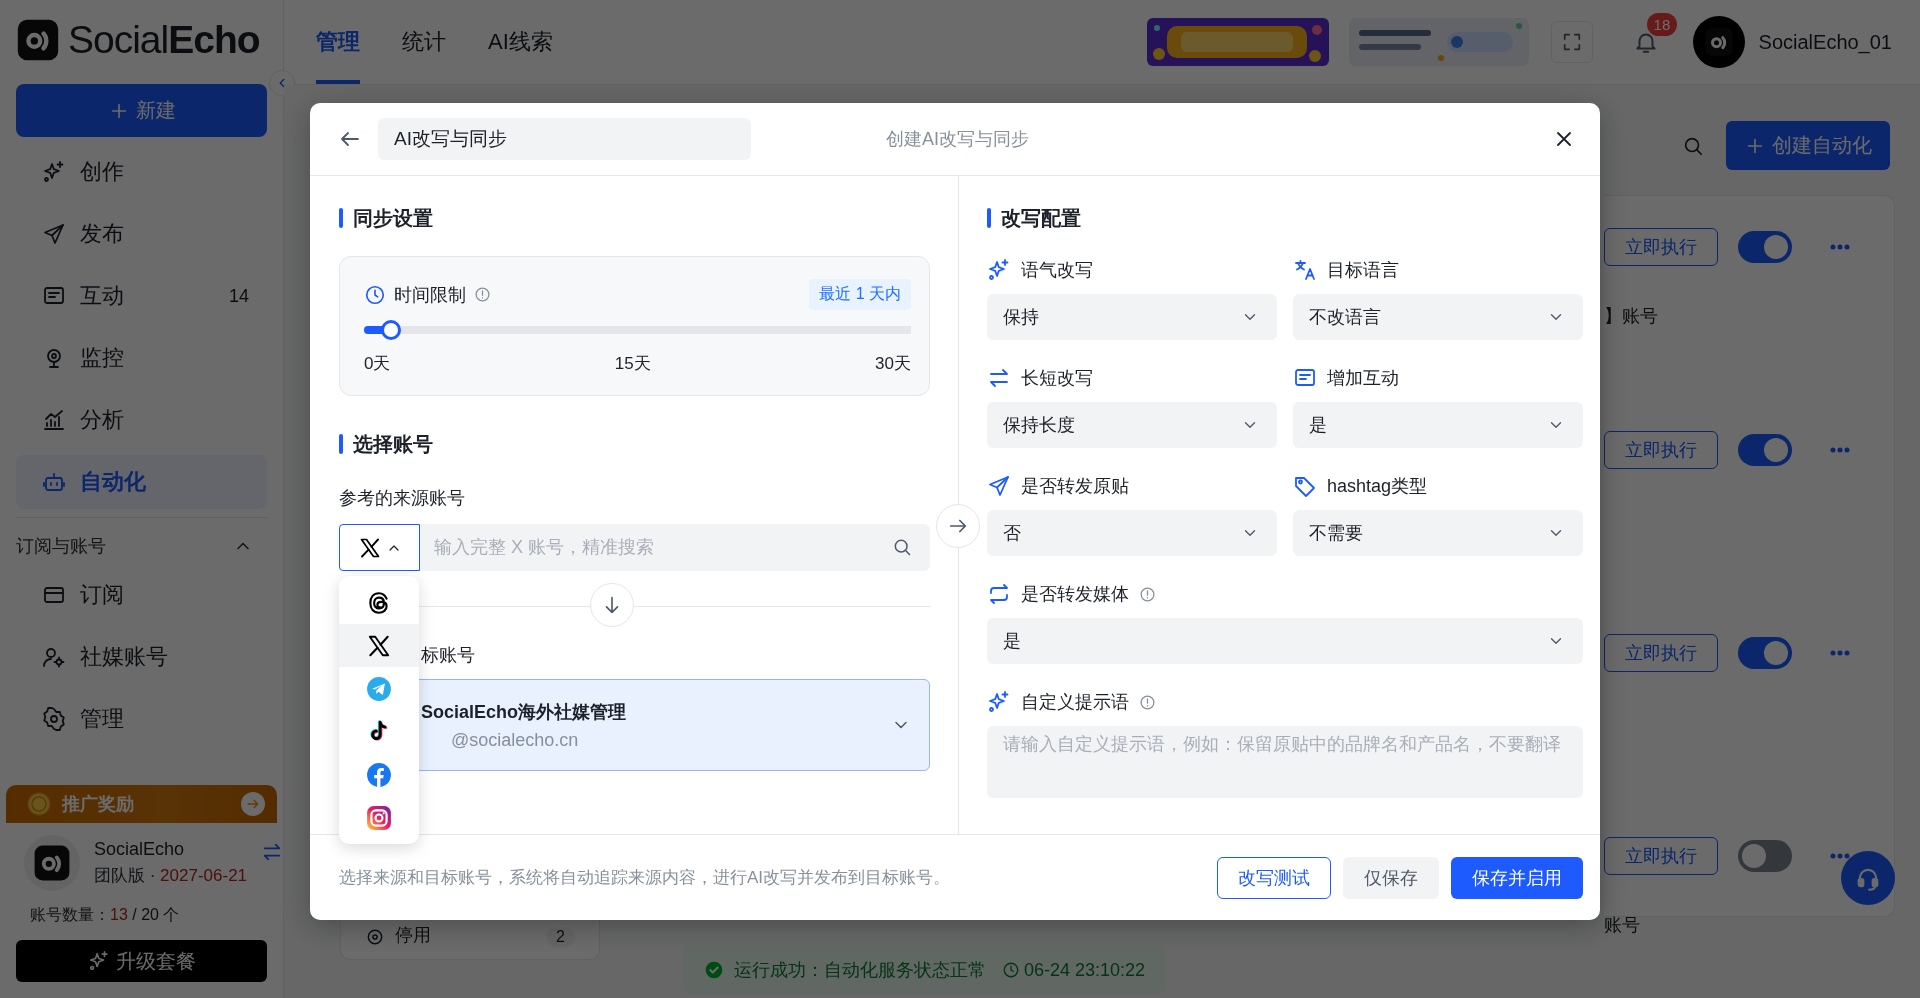 This screenshot has height=998, width=1920. What do you see at coordinates (1305, 270) in the screenshot?
I see `translate-icon` at bounding box center [1305, 270].